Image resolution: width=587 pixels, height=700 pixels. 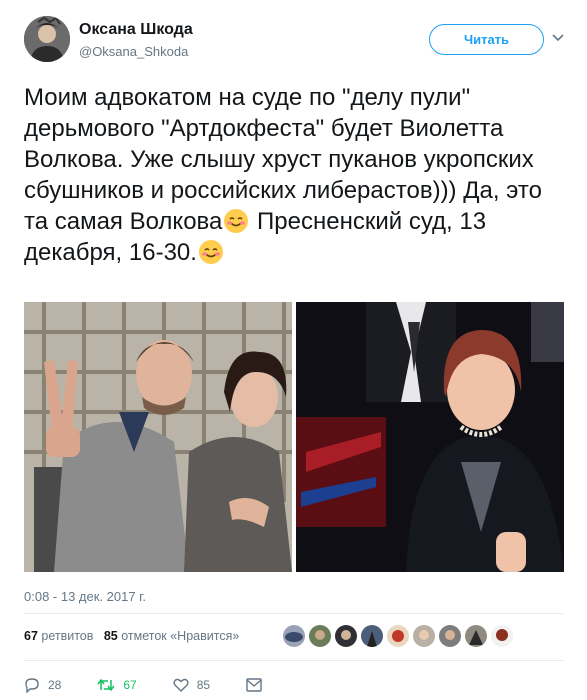 What do you see at coordinates (133, 51) in the screenshot?
I see `author-handle: @Oksana_Shkoda` at bounding box center [133, 51].